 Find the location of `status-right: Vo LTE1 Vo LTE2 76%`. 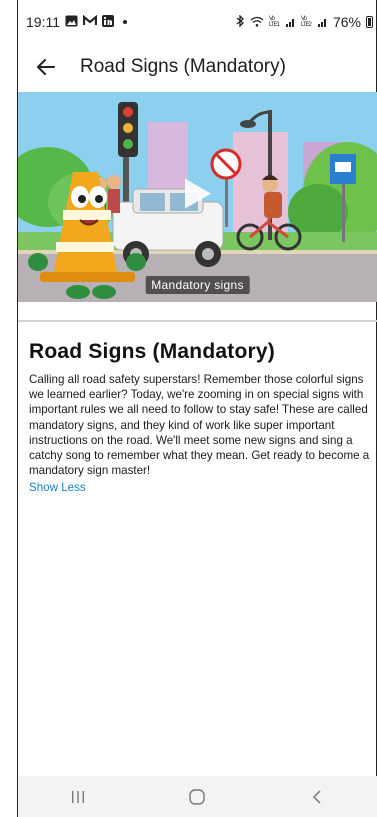

status-right: Vo LTE1 Vo LTE2 76% is located at coordinates (304, 22).